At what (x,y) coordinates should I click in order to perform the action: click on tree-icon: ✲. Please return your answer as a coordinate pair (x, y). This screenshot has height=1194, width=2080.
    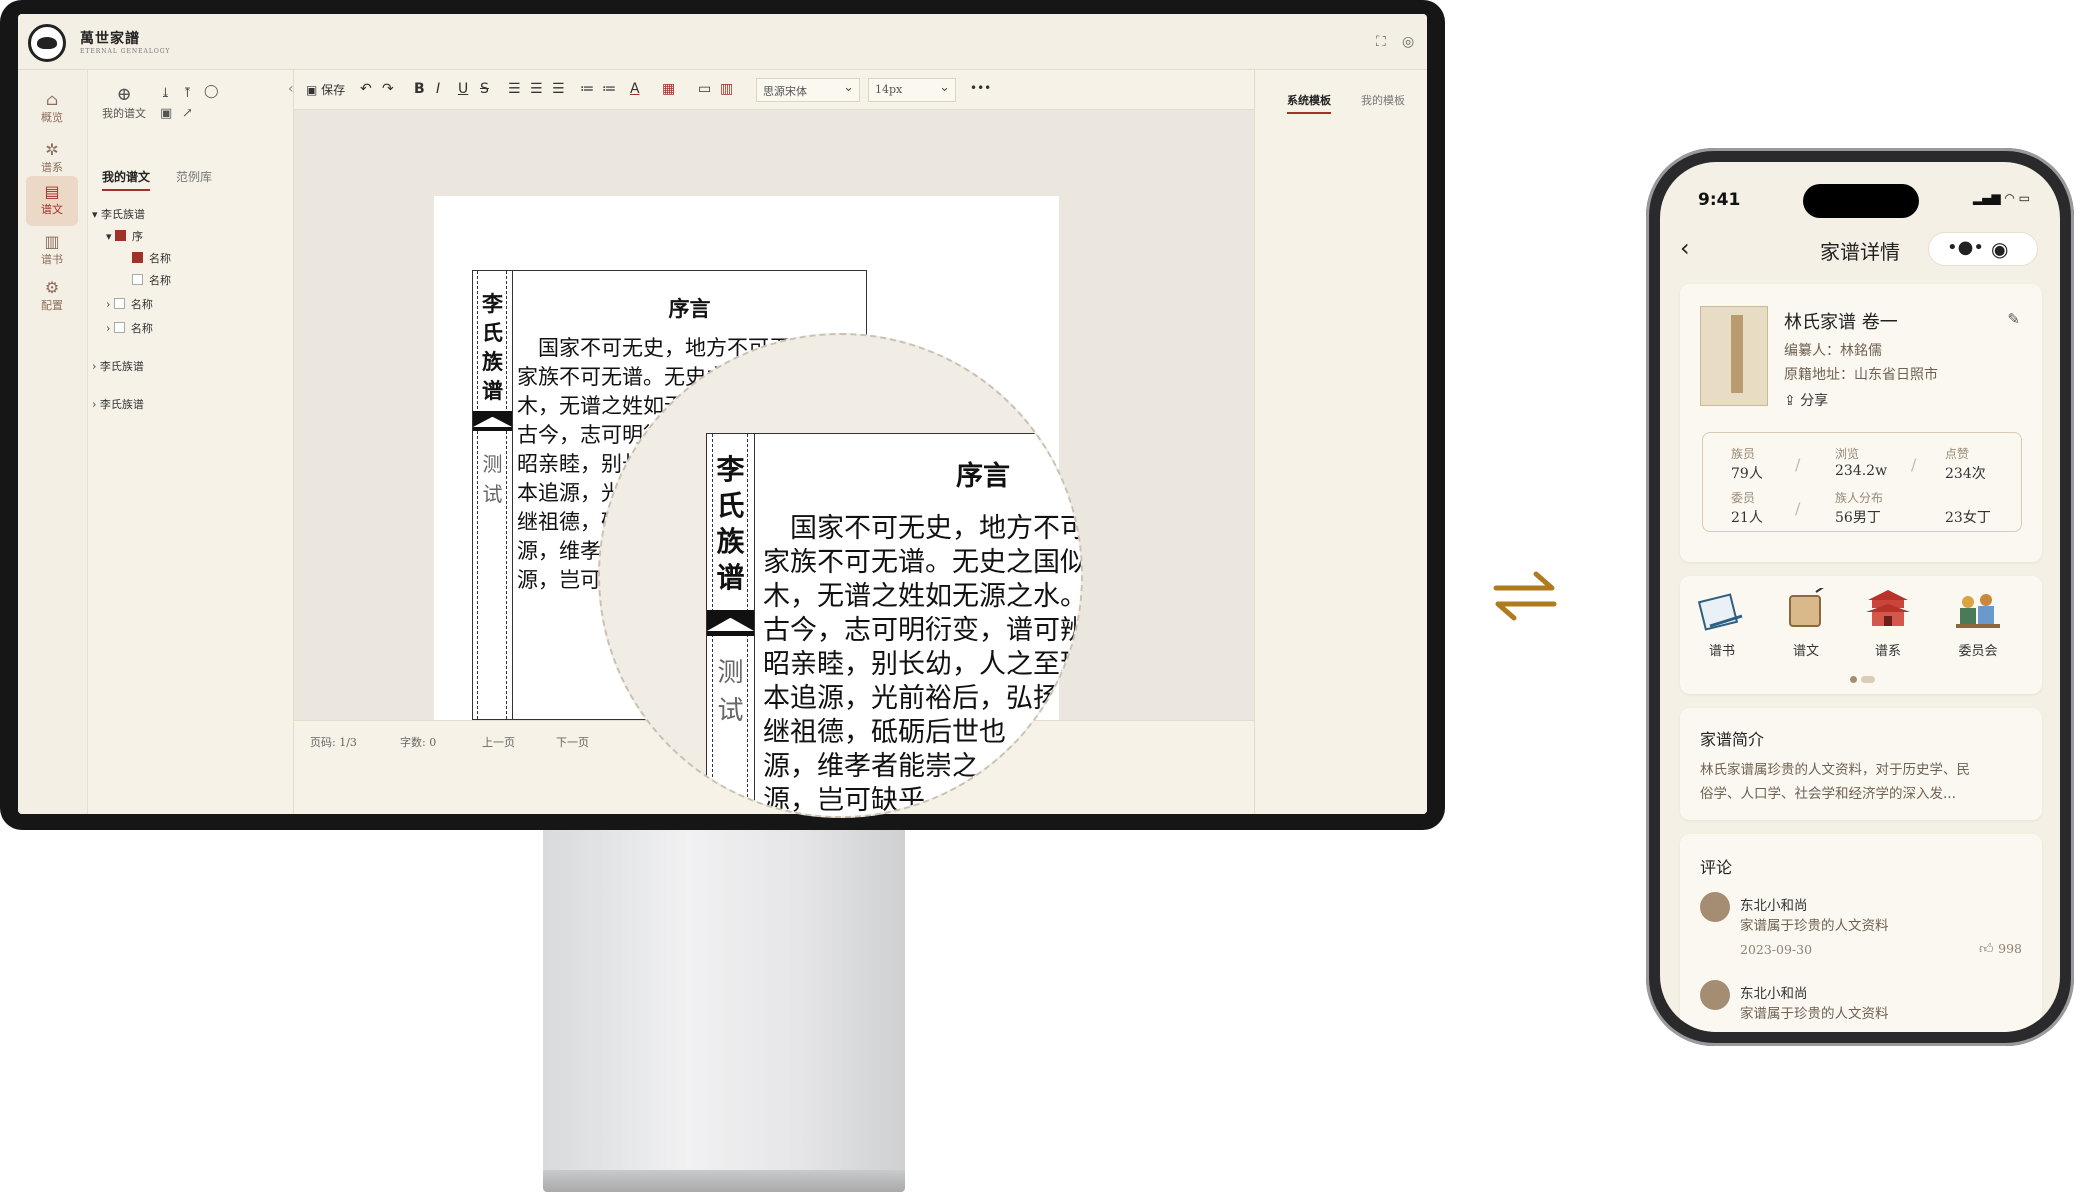
    Looking at the image, I should click on (52, 149).